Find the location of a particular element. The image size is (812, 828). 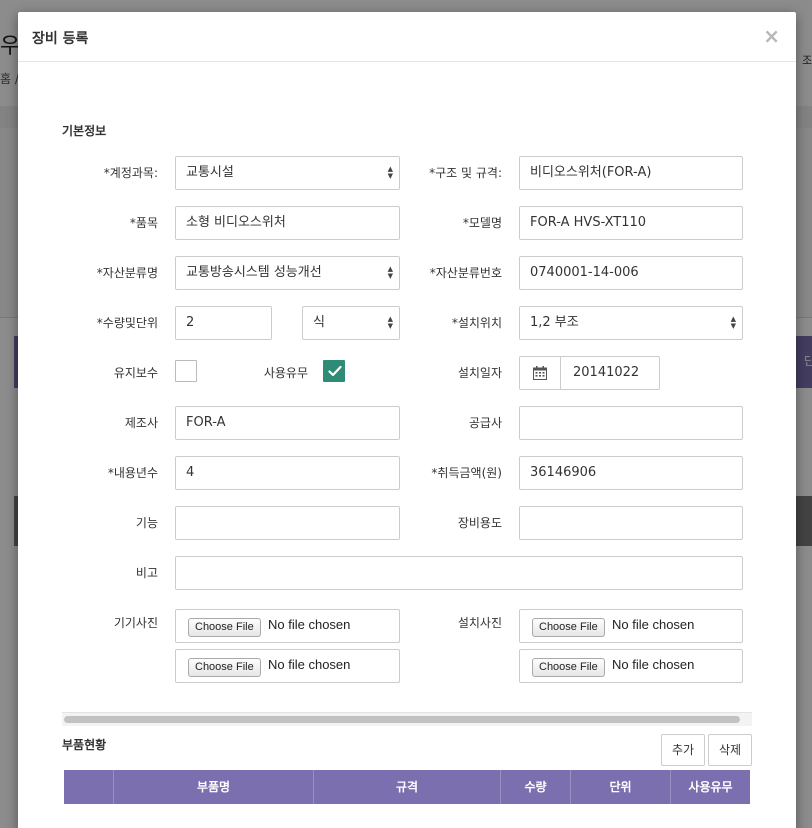

check-icon is located at coordinates (335, 371).